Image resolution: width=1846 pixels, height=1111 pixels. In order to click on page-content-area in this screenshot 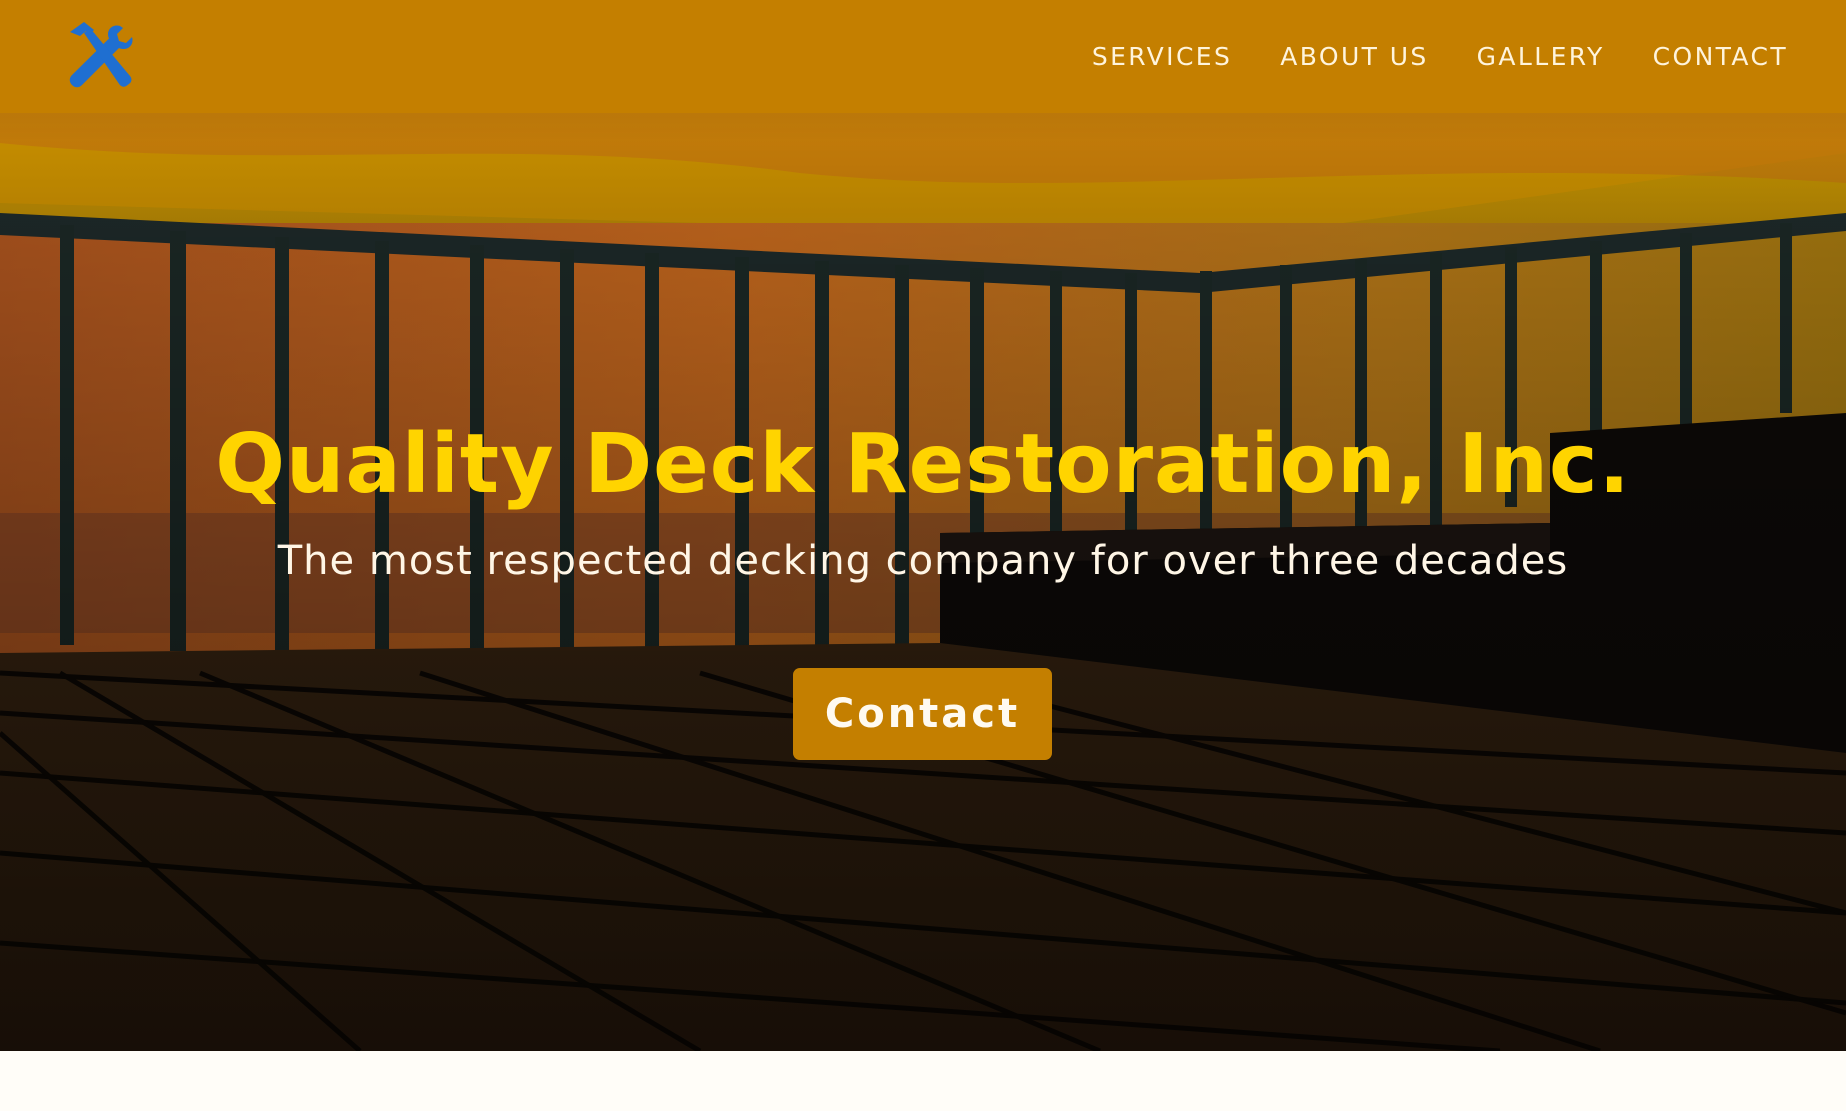, I will do `click(923, 1081)`.